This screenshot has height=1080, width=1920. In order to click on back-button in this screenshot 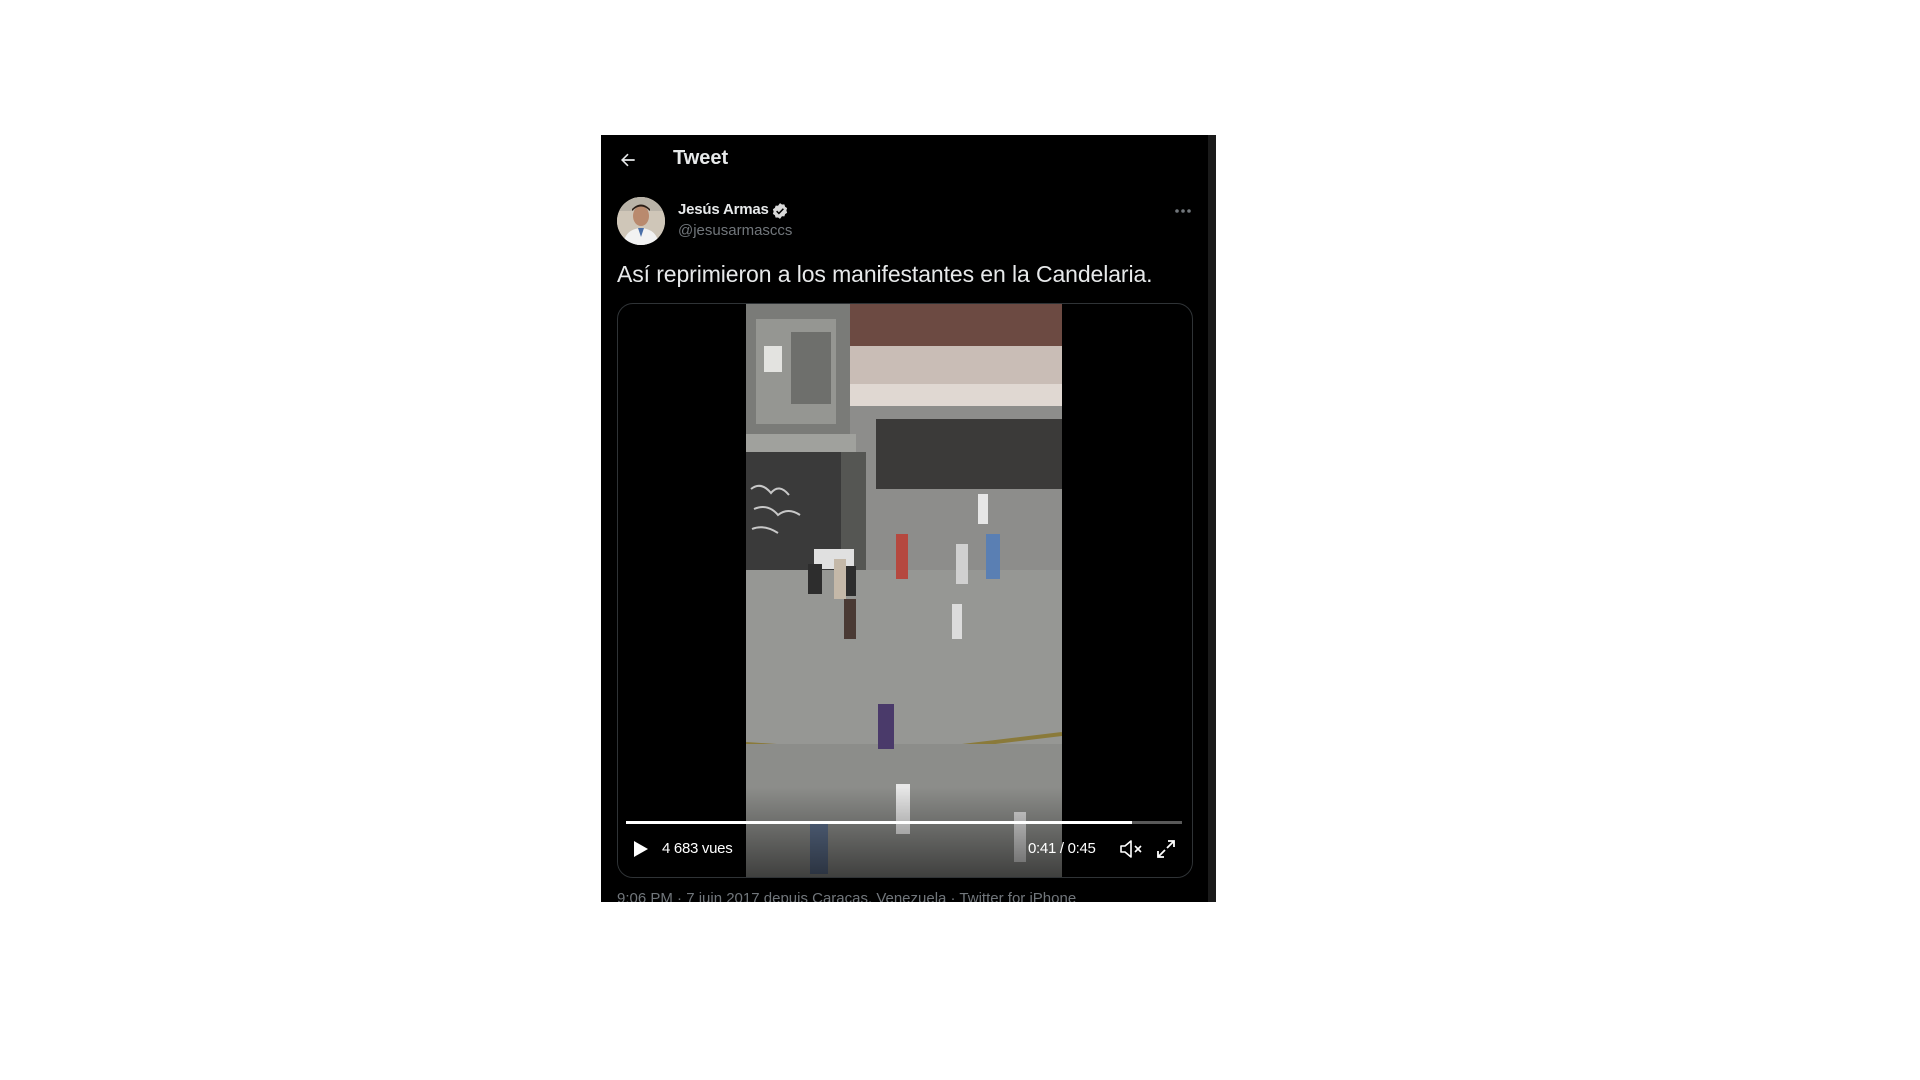, I will do `click(628, 160)`.